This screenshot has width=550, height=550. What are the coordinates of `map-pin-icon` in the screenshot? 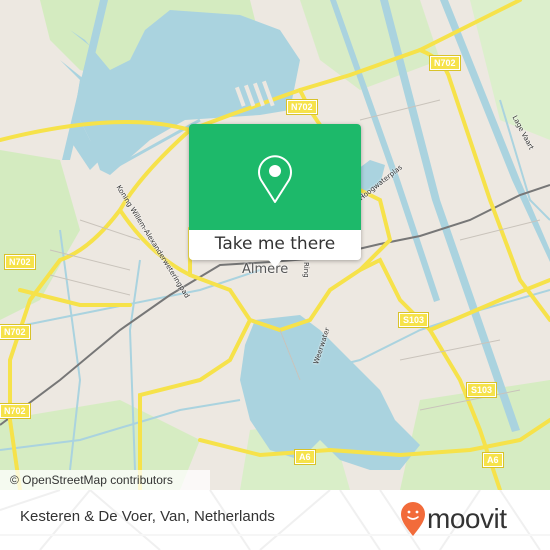 It's located at (275, 179).